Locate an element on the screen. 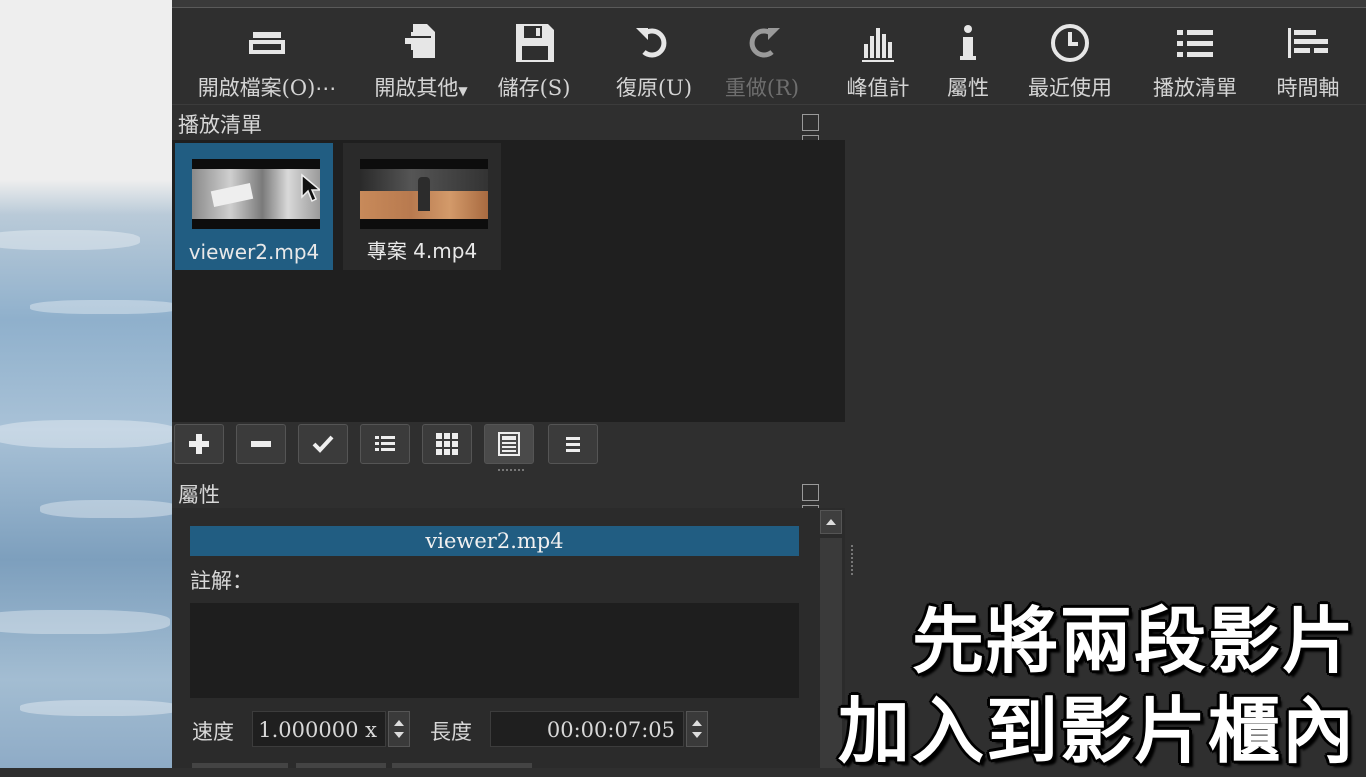 The width and height of the screenshot is (1366, 777). playlist-menu-button is located at coordinates (573, 444).